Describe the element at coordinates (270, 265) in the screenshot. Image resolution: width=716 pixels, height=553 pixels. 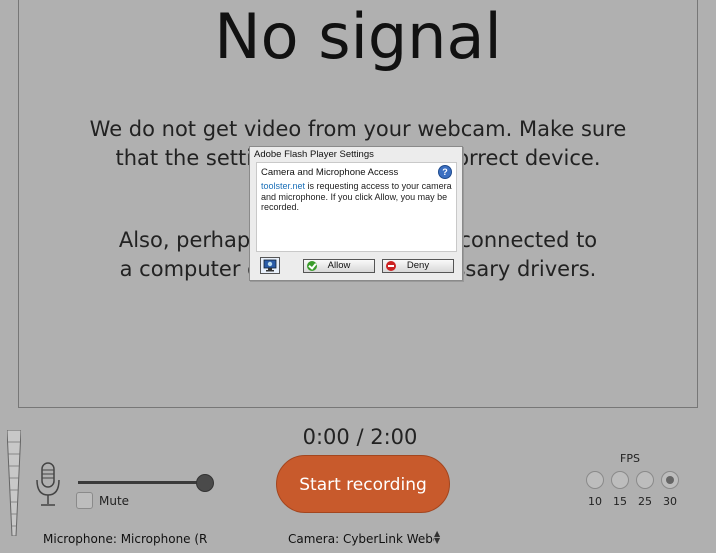
I see `camera-settings-icon` at that location.